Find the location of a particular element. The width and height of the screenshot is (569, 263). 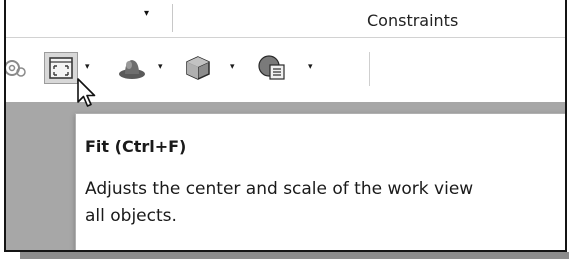

display-style-button is located at coordinates (132, 68).